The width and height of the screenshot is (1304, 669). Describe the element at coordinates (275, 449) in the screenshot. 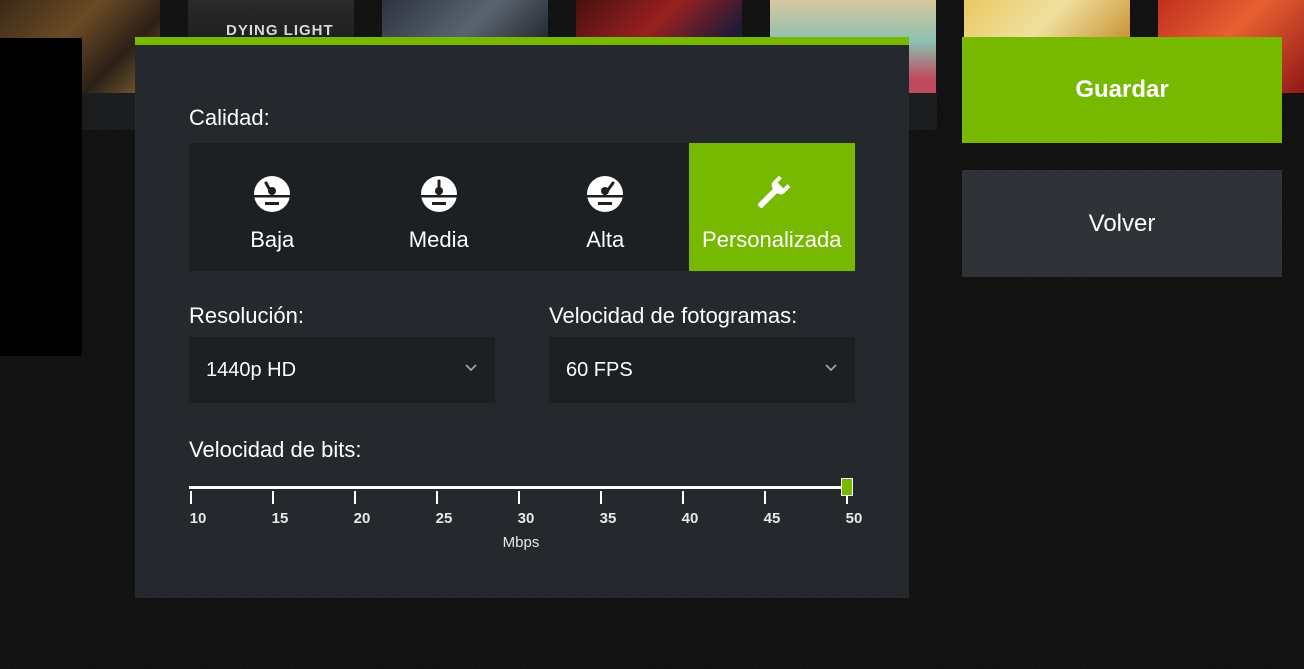

I see `bitrate-label: Velocidad de bits:` at that location.